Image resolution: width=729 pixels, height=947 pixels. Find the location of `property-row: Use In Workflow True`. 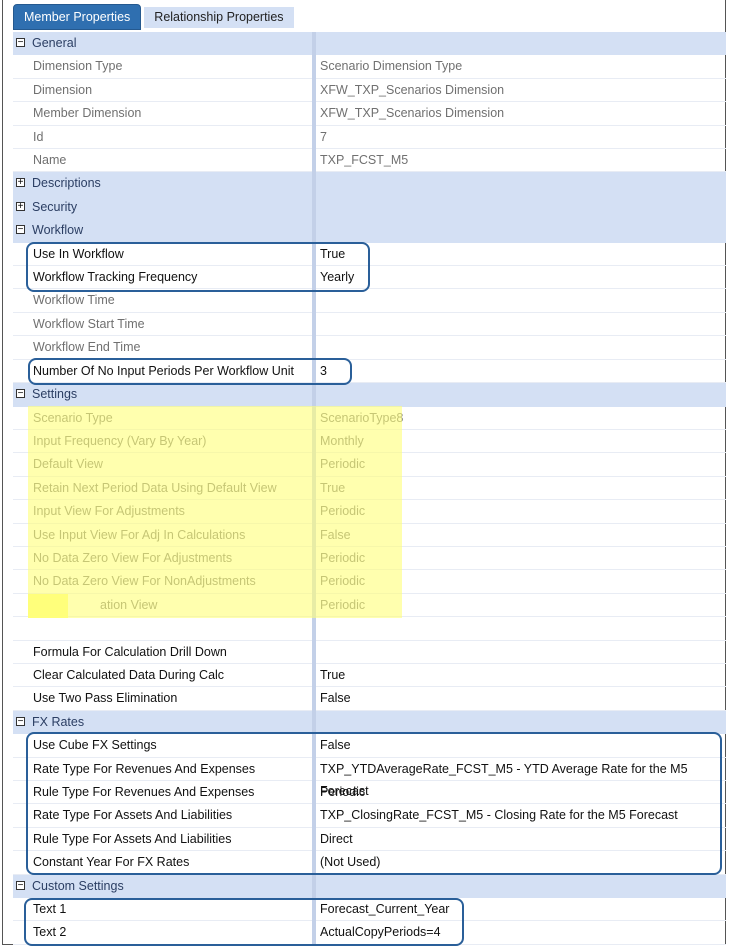

property-row: Use In Workflow True is located at coordinates (369, 254).